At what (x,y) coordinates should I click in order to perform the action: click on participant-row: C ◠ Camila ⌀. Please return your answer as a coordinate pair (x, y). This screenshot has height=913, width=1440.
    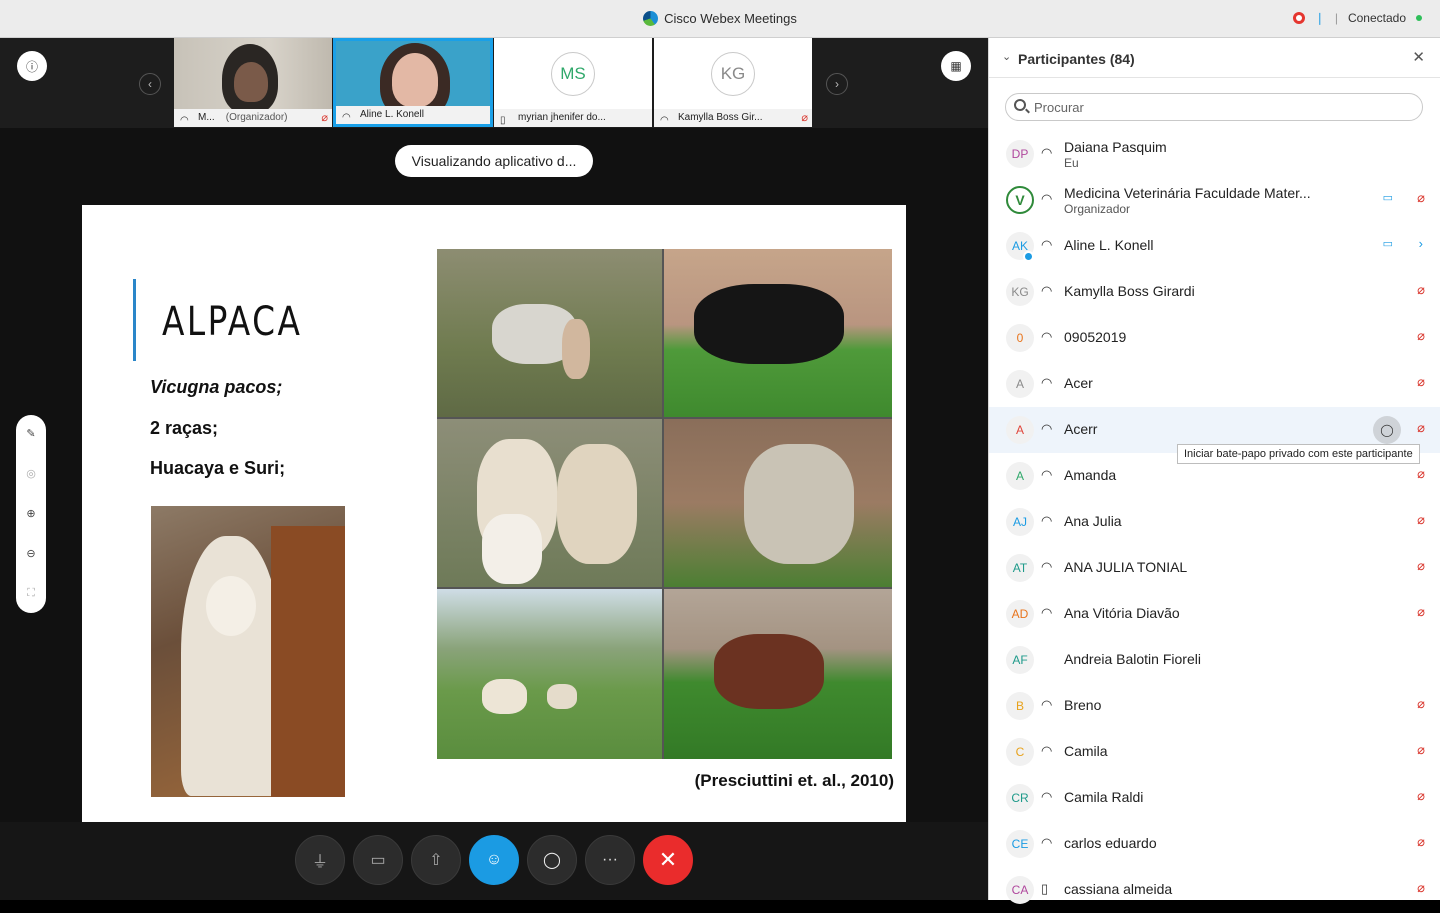
    Looking at the image, I should click on (1214, 752).